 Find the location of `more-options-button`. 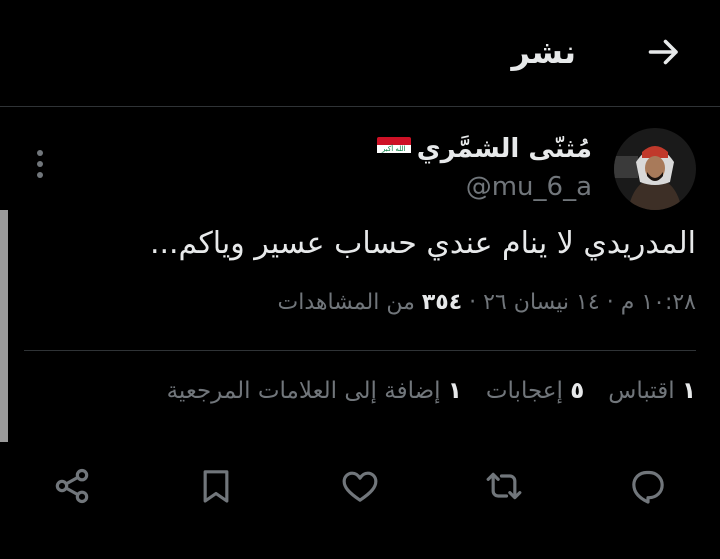

more-options-button is located at coordinates (40, 164).